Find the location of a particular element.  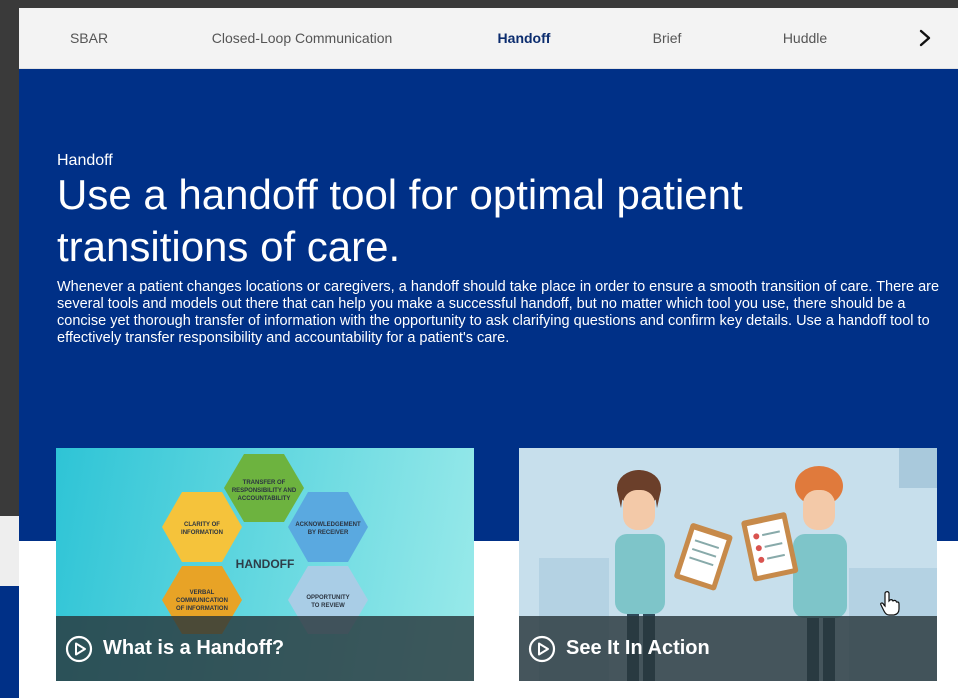

hex-label: COMMUNICATION is located at coordinates (202, 601).